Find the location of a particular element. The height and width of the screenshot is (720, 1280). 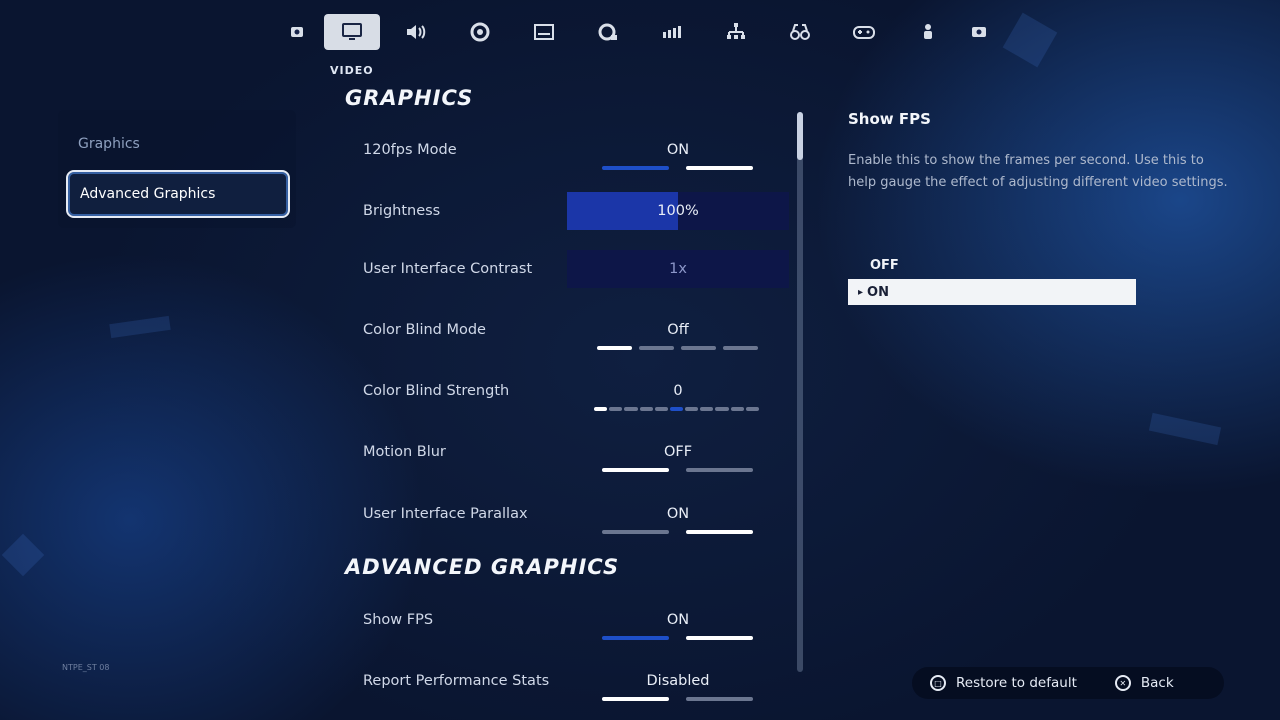

tab-input is located at coordinates (608, 32).